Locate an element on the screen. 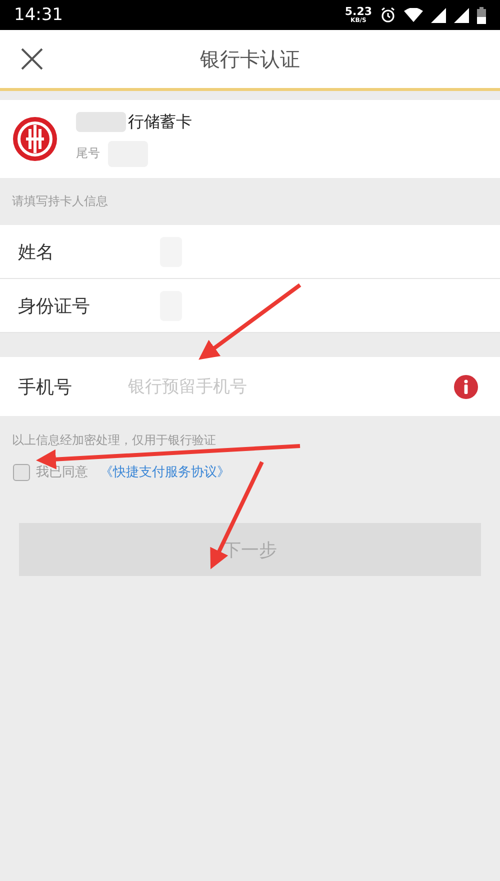 Image resolution: width=500 pixels, height=881 pixels. bank-card-name: 行储蓄卡 is located at coordinates (160, 122).